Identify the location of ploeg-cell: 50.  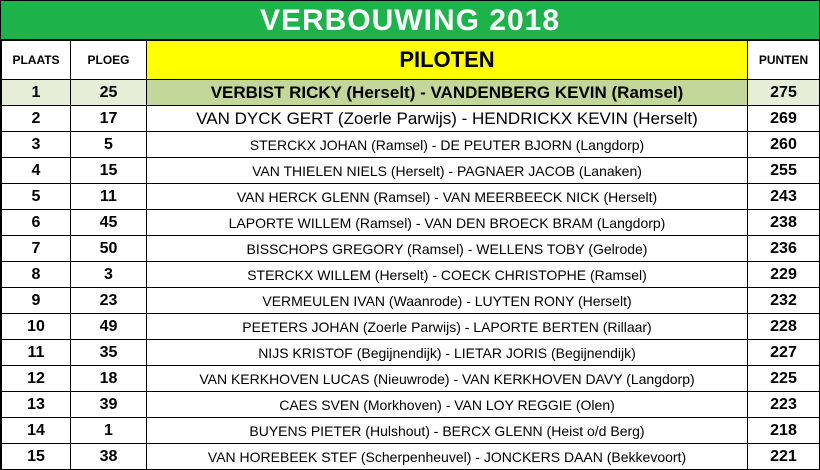
(108, 248).